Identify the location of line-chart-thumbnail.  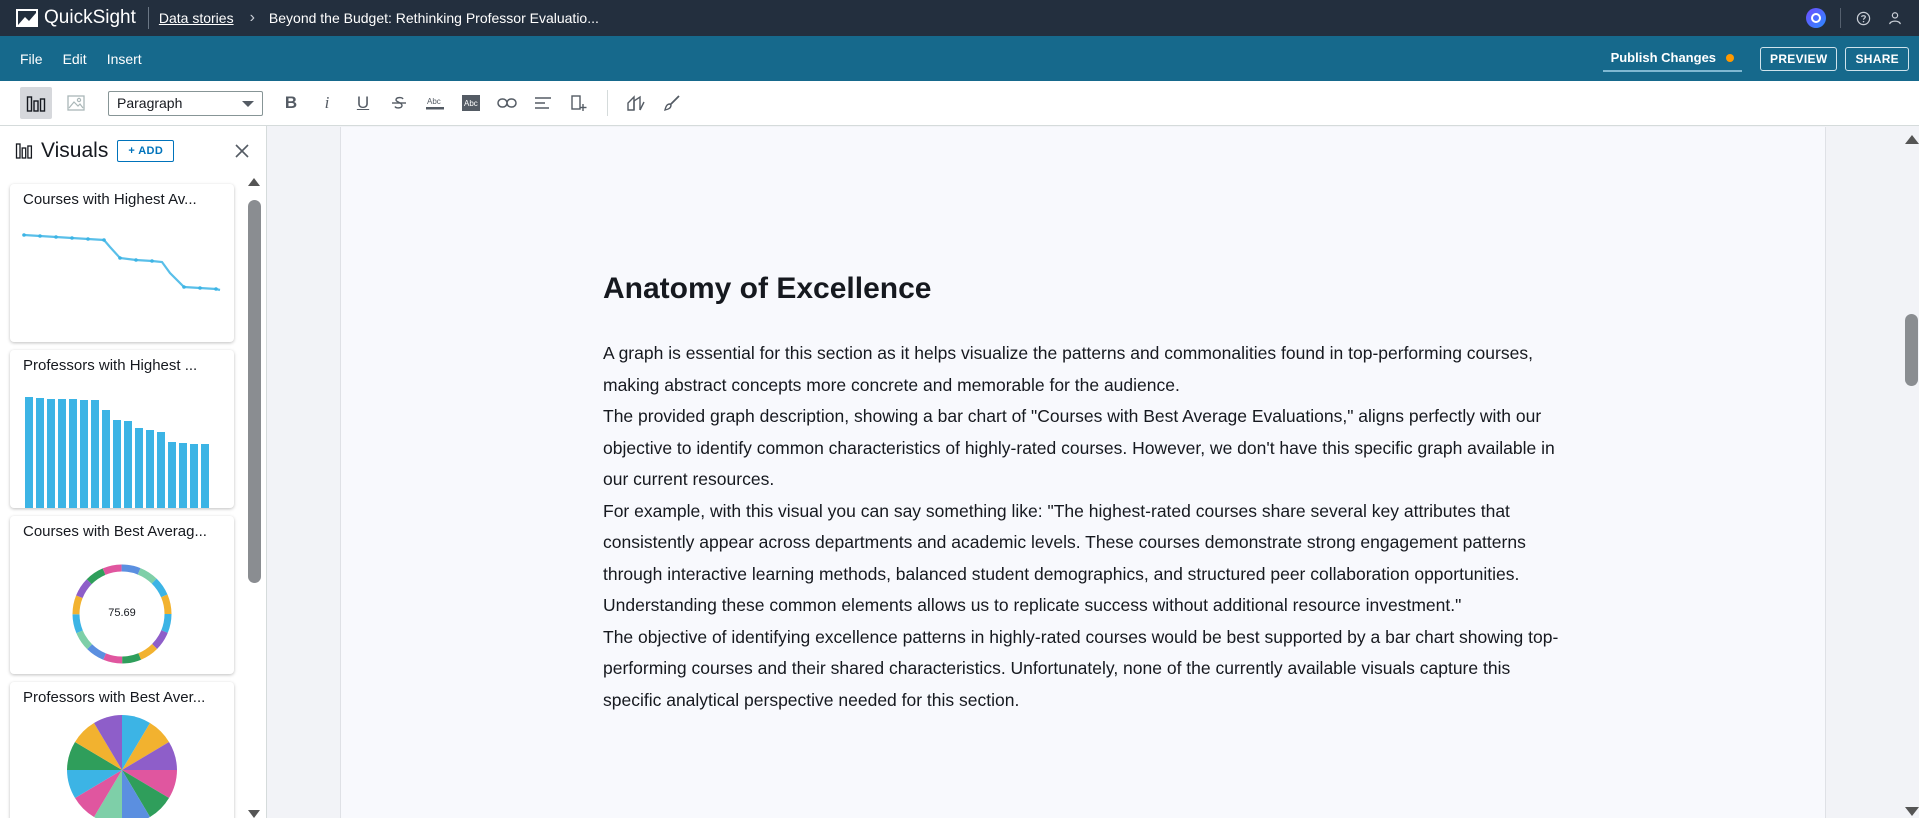
(121, 262).